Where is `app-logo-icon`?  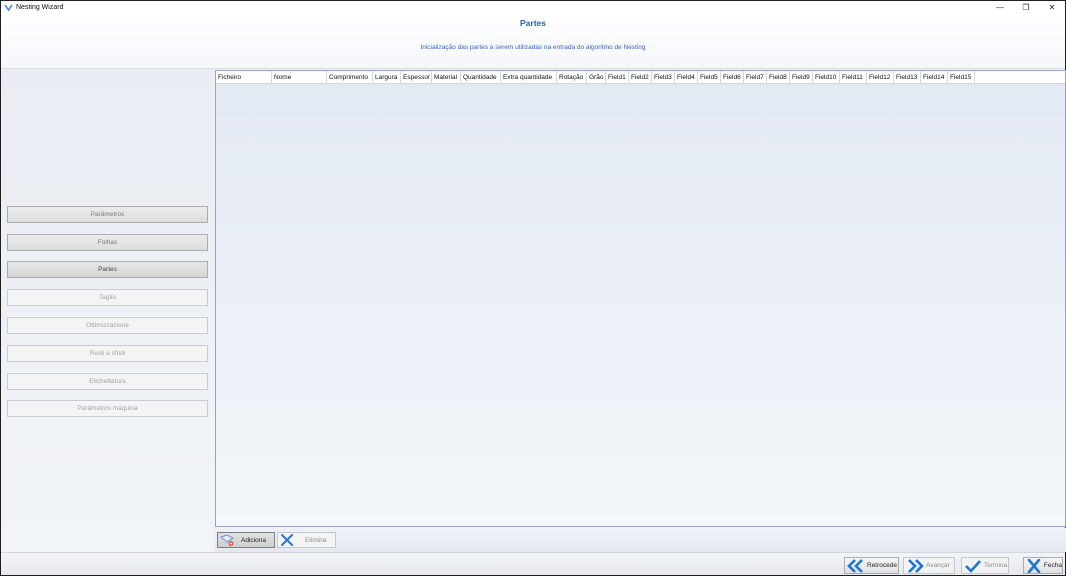 app-logo-icon is located at coordinates (8, 7).